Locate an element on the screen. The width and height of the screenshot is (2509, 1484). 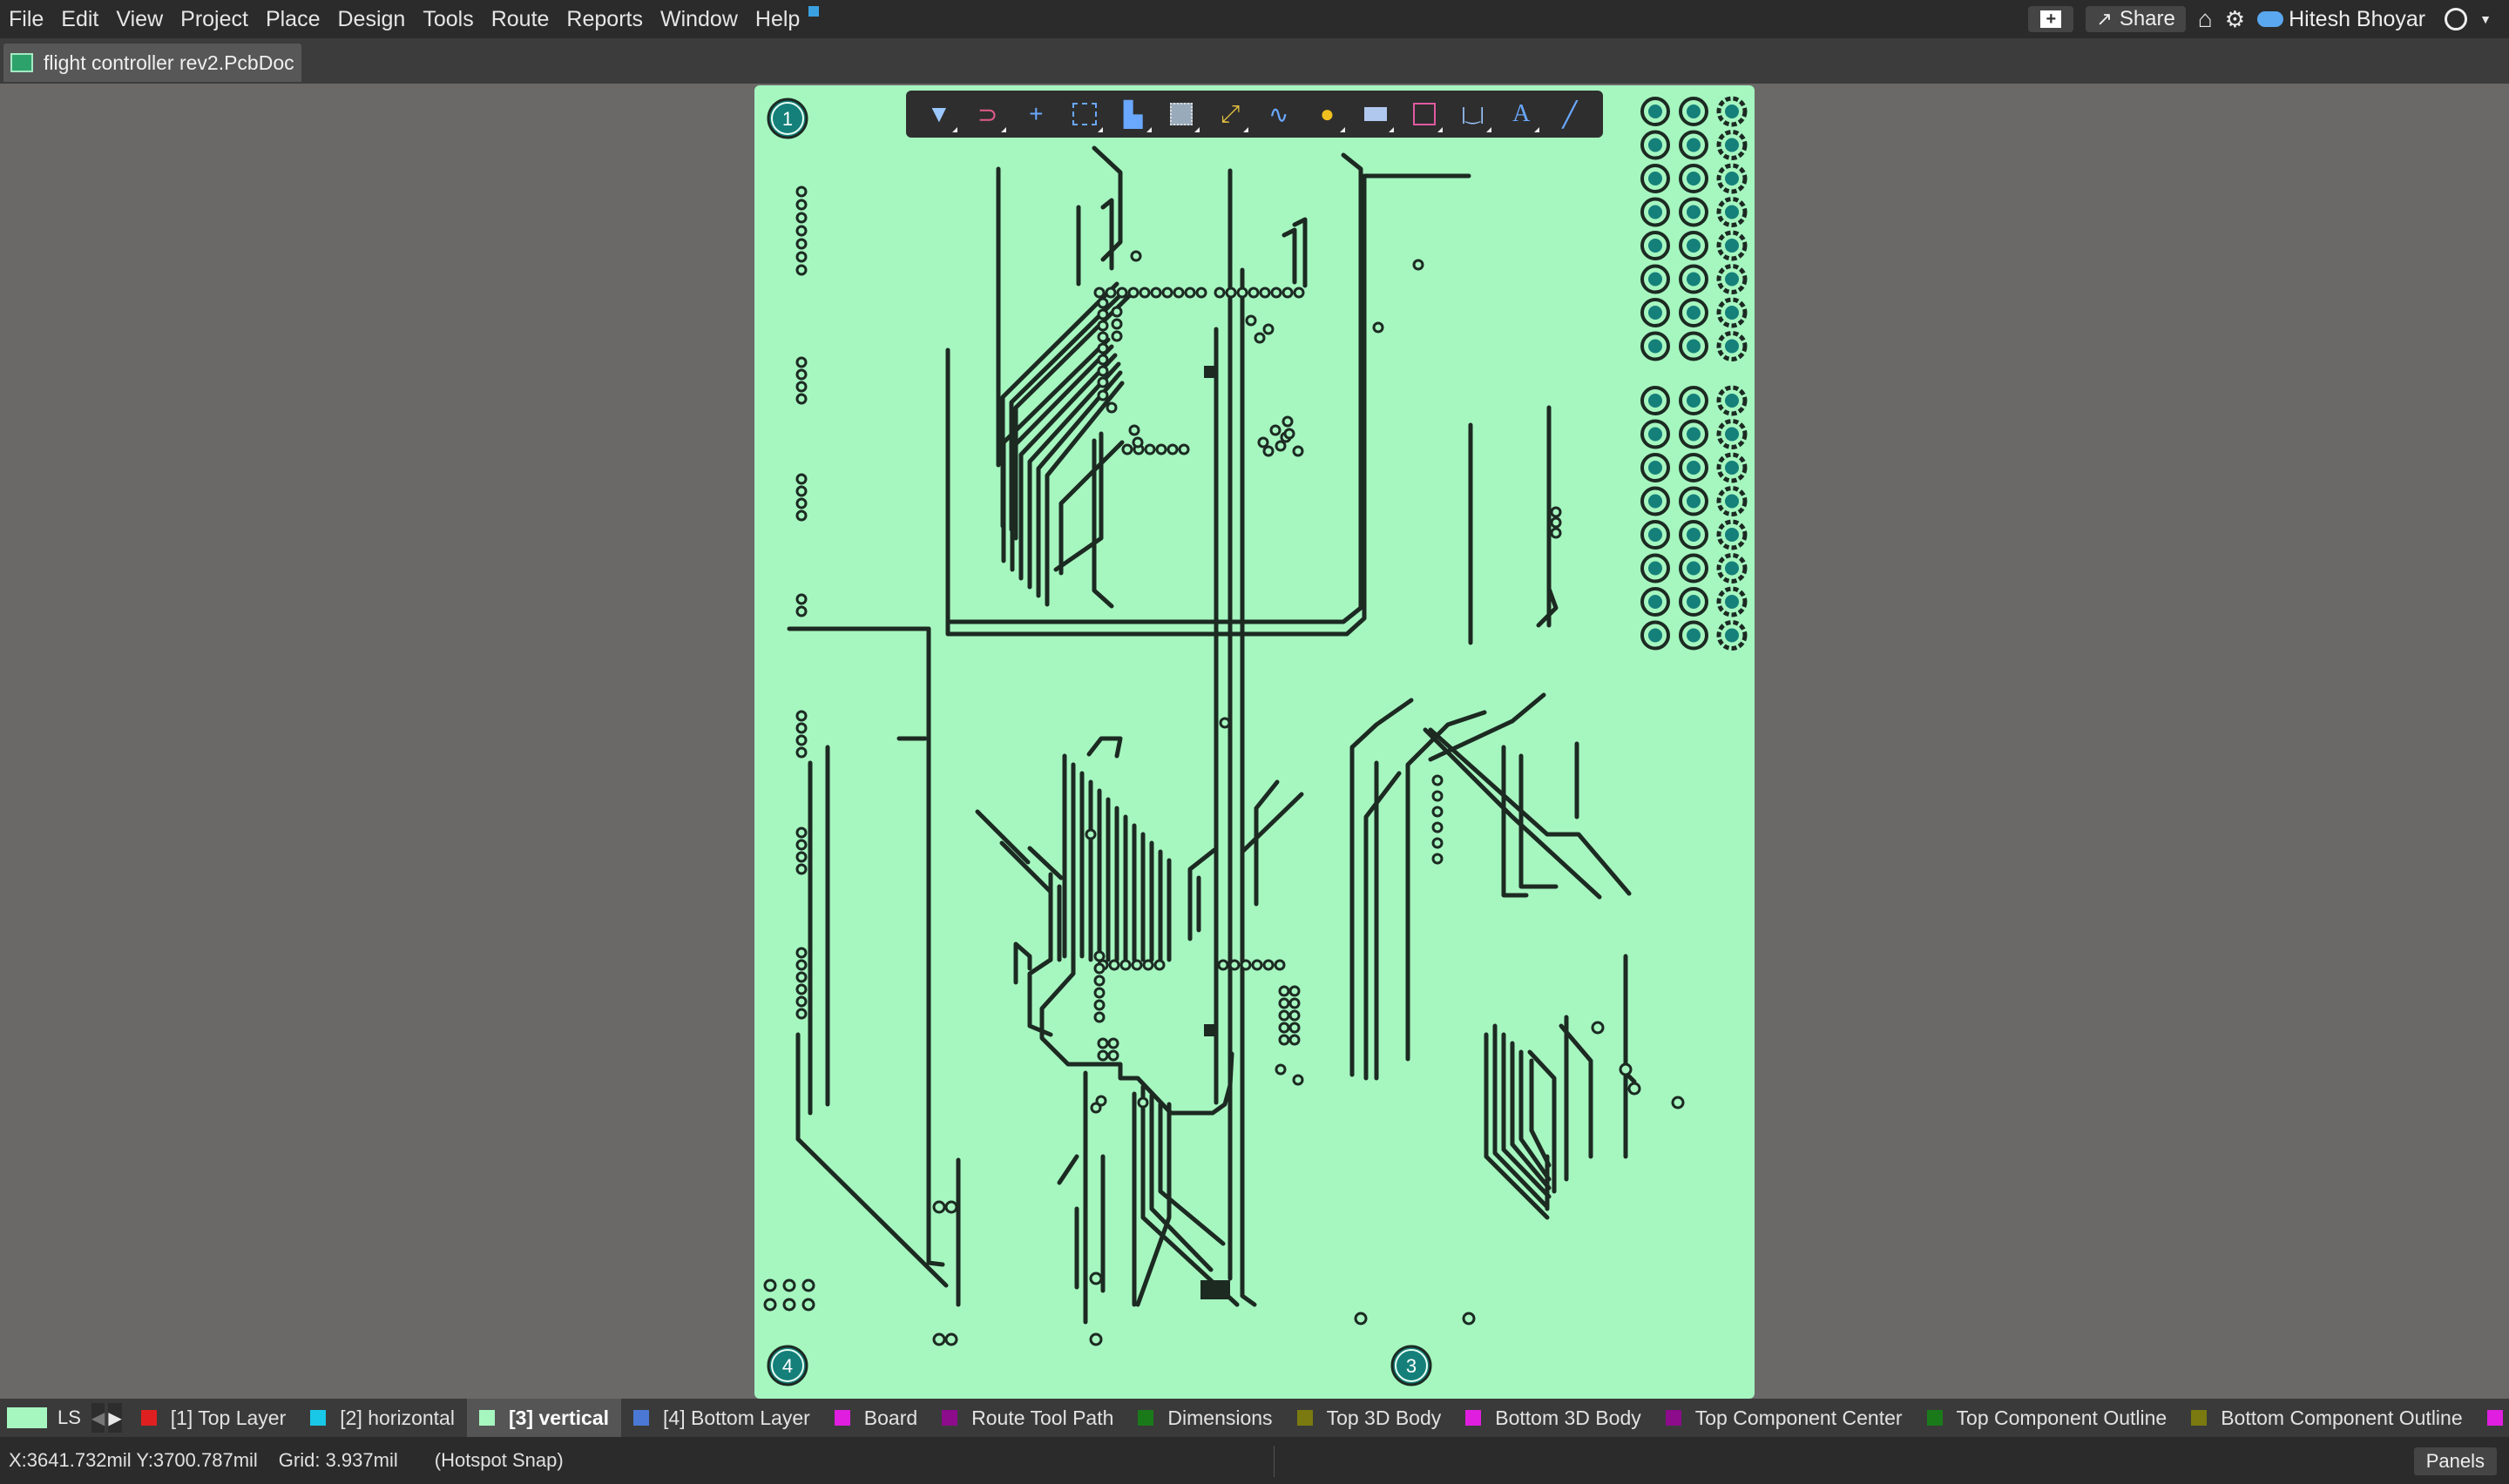
menu-window: Window is located at coordinates (699, 19).